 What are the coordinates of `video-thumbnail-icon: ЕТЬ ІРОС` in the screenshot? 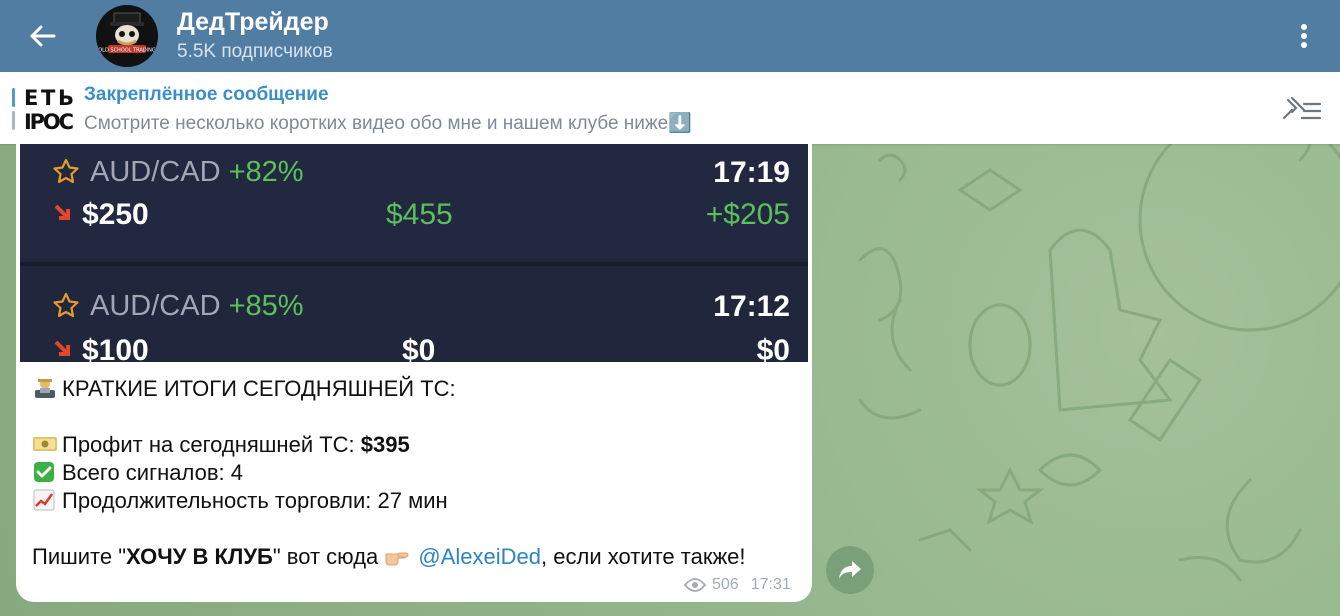 It's located at (49, 108).